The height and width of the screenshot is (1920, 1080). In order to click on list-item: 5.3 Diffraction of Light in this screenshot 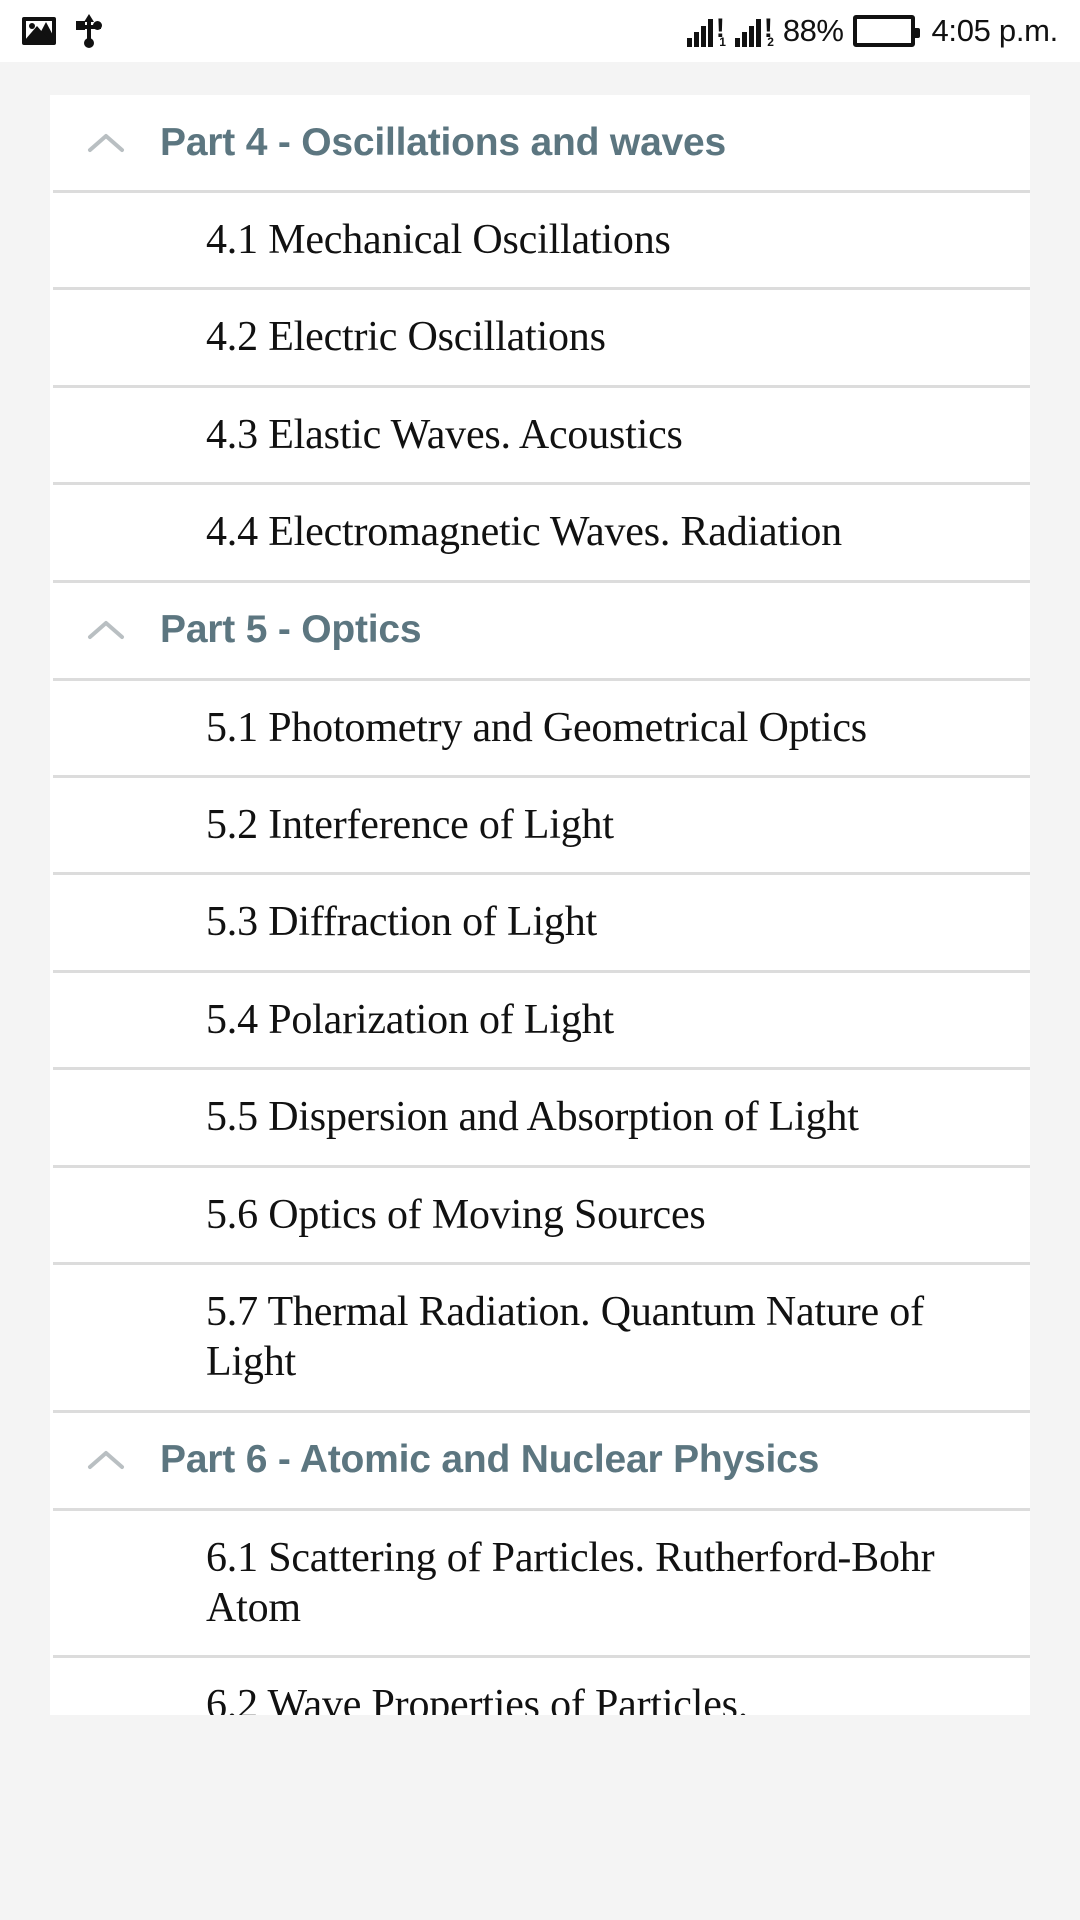, I will do `click(540, 922)`.